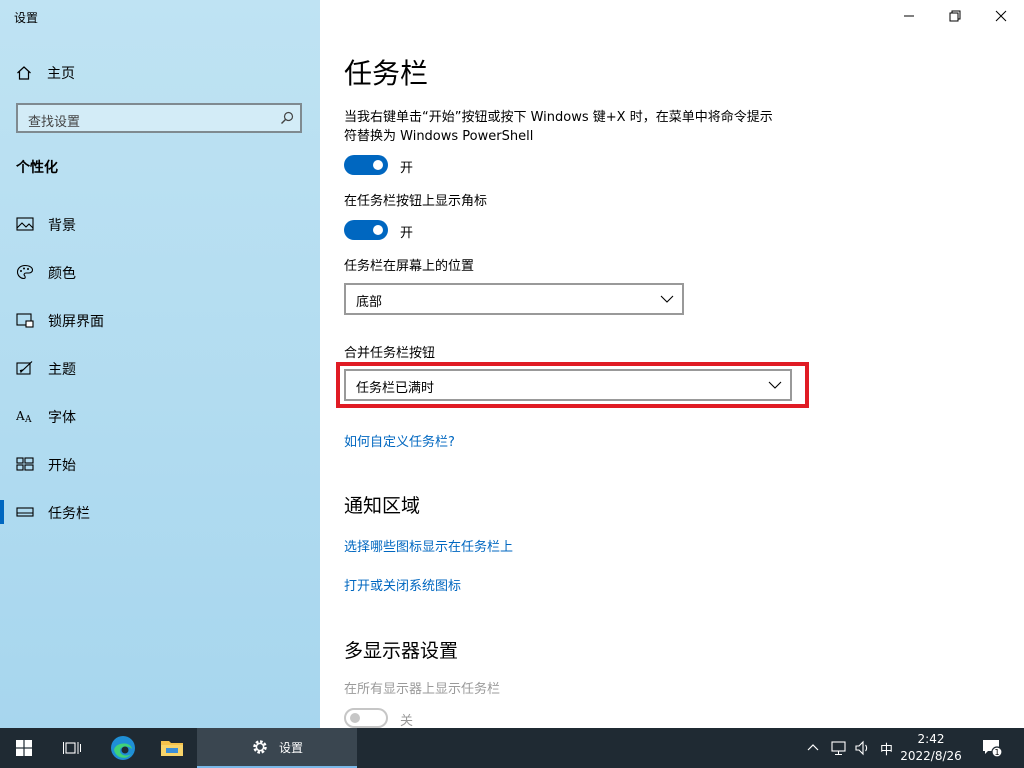 The height and width of the screenshot is (768, 1024). Describe the element at coordinates (159, 118) in the screenshot. I see `search-input: 查找设置` at that location.